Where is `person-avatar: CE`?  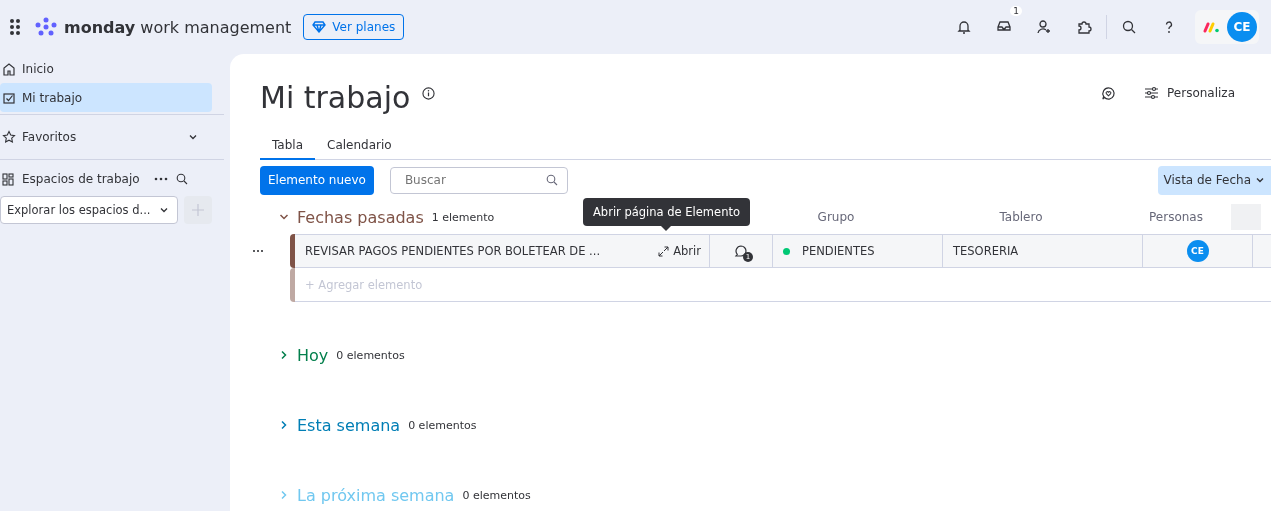
person-avatar: CE is located at coordinates (1197, 251).